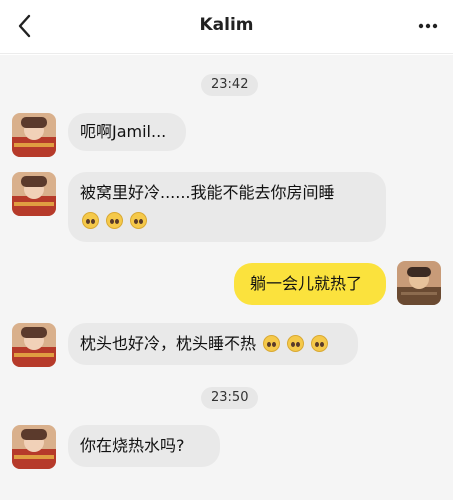 The height and width of the screenshot is (500, 453). I want to click on outgoing-message-bubble: 躺一会儿就热了, so click(310, 284).